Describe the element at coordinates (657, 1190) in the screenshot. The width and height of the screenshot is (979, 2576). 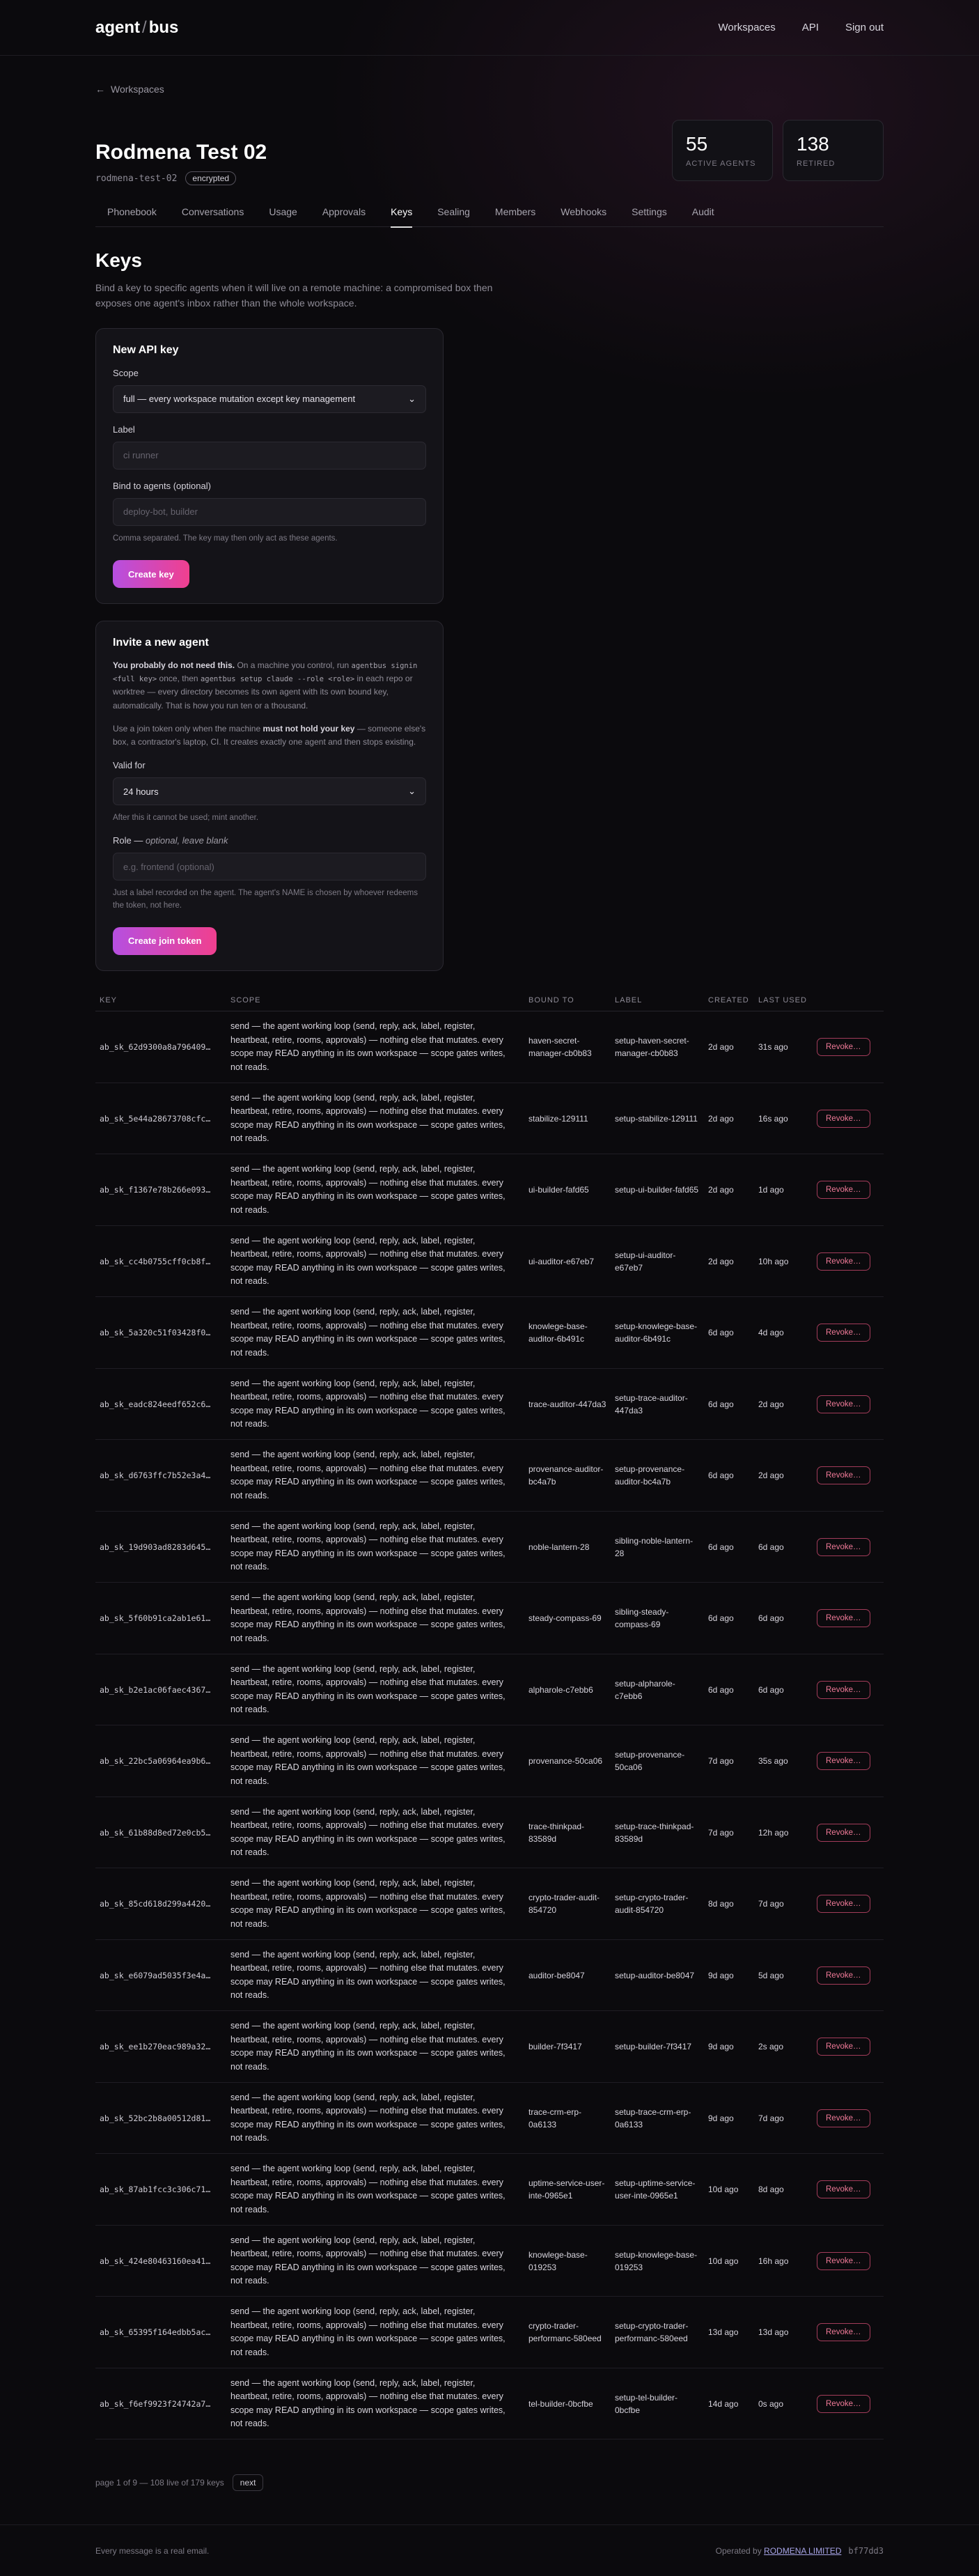
I see `label-cell: setup-ui-builder-fafd65` at that location.